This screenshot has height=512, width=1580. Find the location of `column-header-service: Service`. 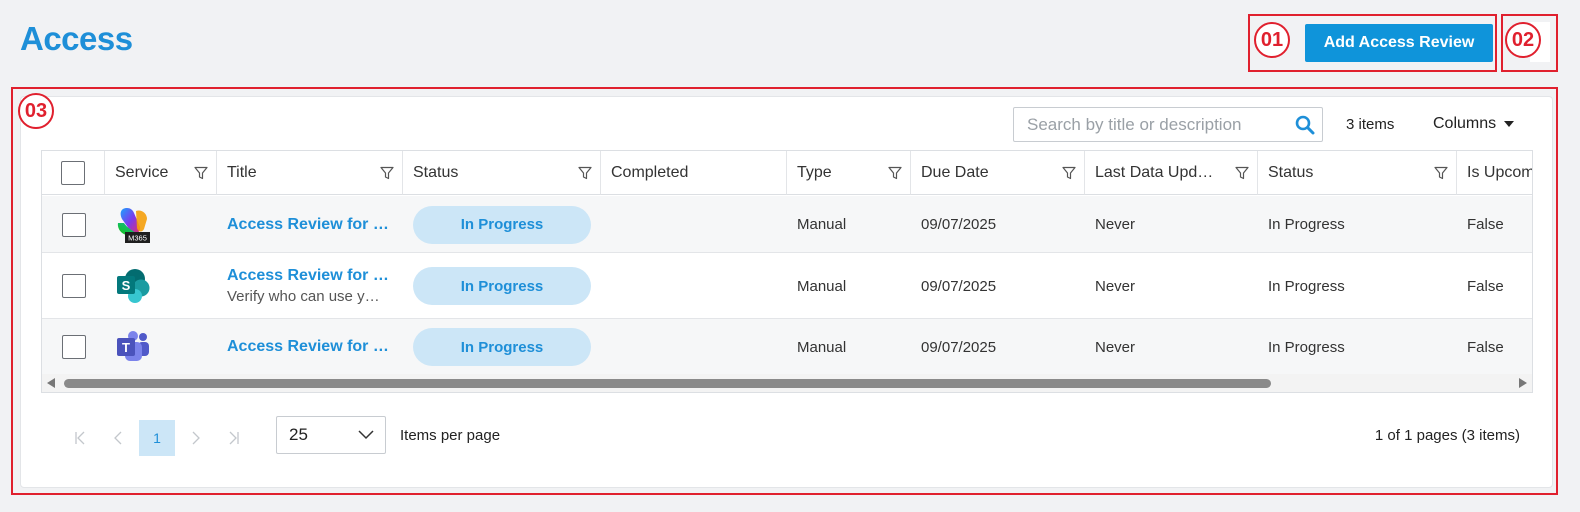

column-header-service: Service is located at coordinates (161, 173).